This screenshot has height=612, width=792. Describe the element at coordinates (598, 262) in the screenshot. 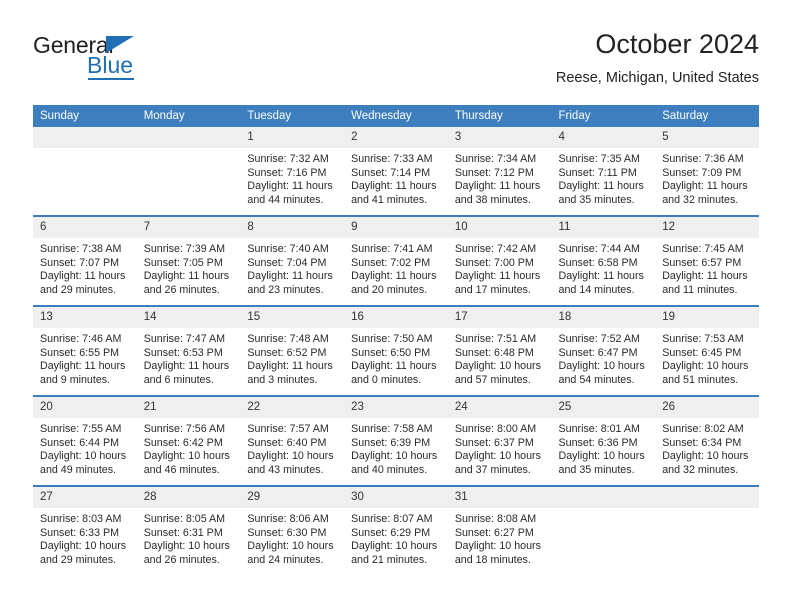

I see `sunset-time: Sunset: 6:58 PM` at that location.